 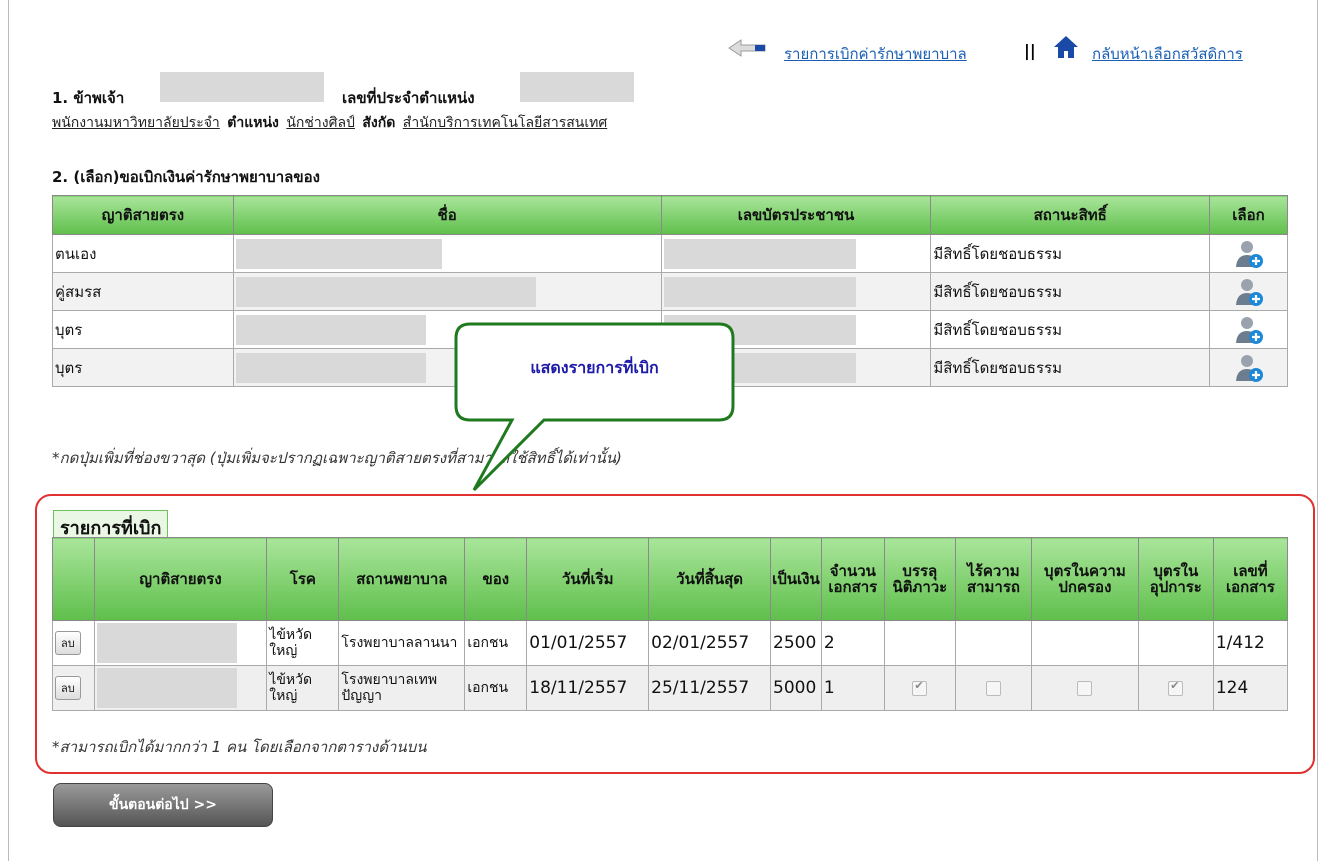 What do you see at coordinates (402, 688) in the screenshot?
I see `hospital-cell: โรงพยาบาลเทพปัญญา` at bounding box center [402, 688].